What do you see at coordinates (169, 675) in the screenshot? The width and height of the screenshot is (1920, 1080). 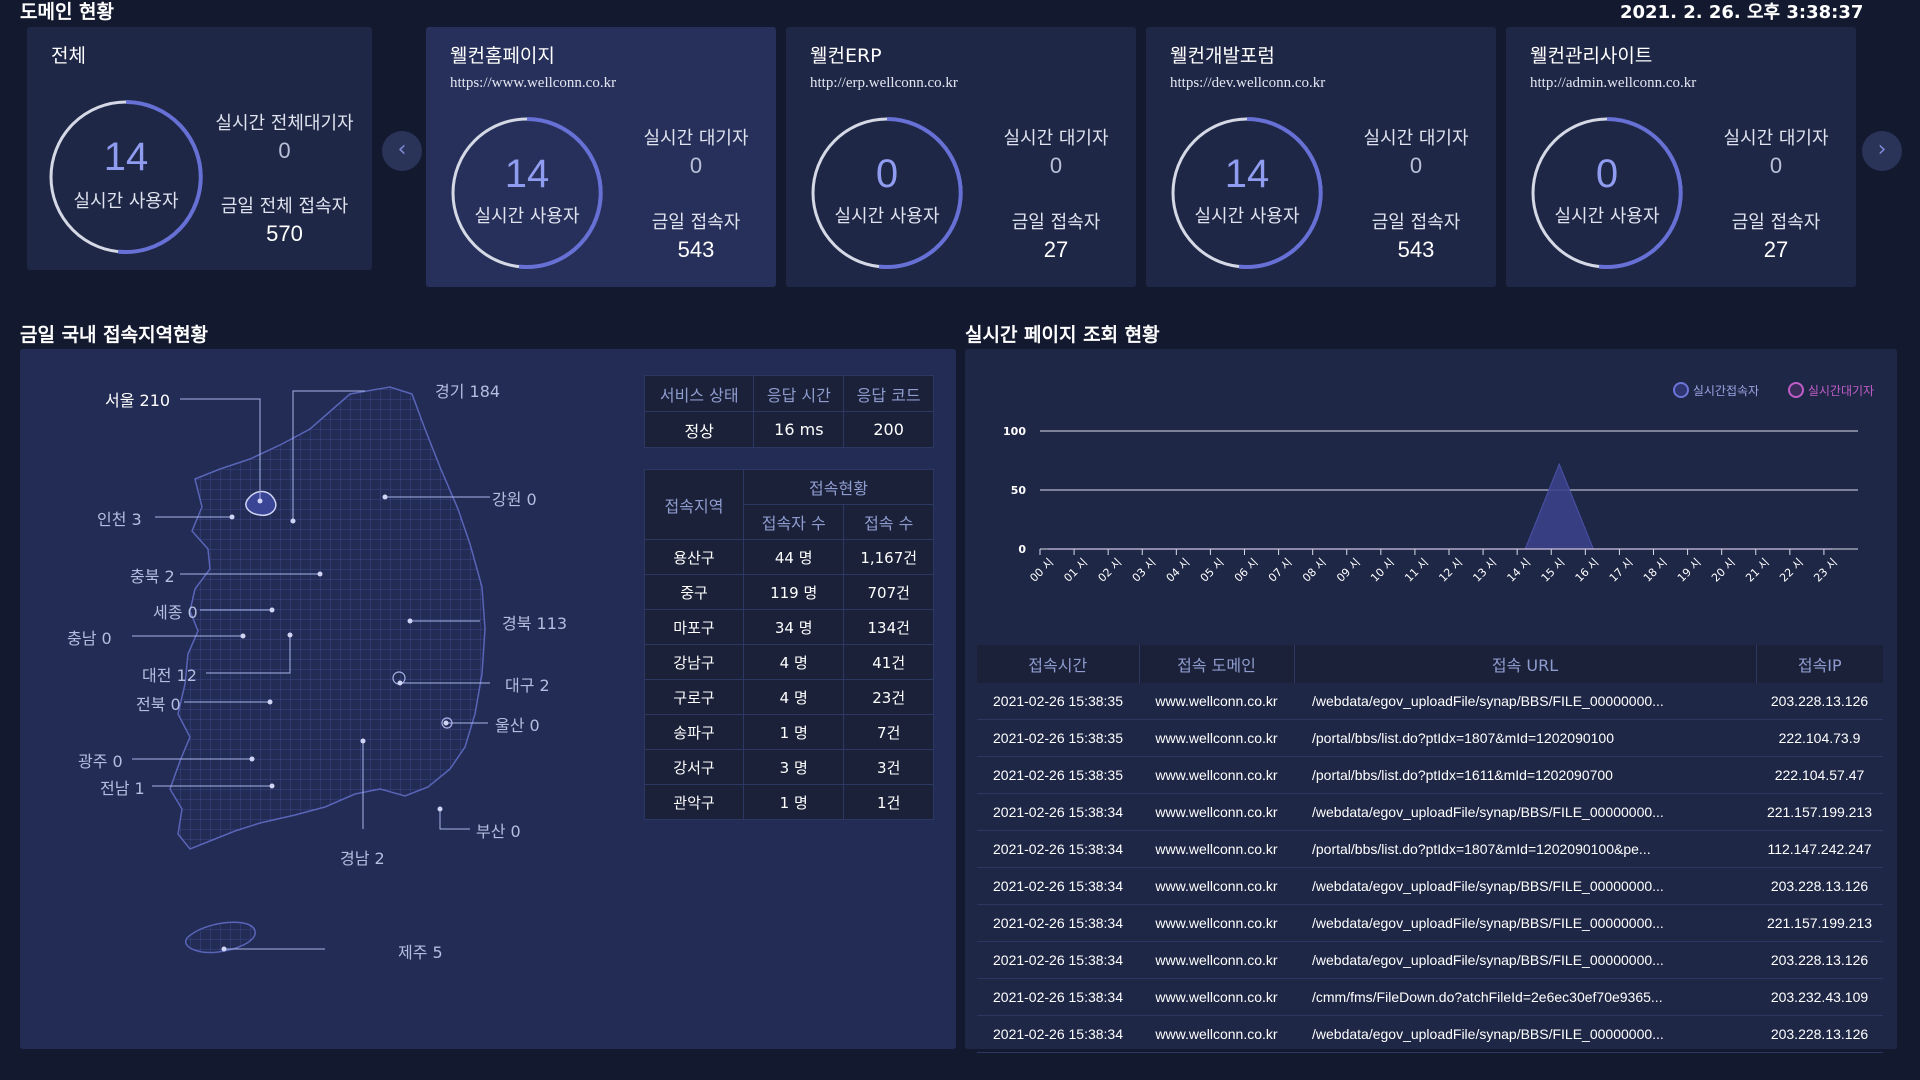 I see `map-label-daejeon: 대전 12` at bounding box center [169, 675].